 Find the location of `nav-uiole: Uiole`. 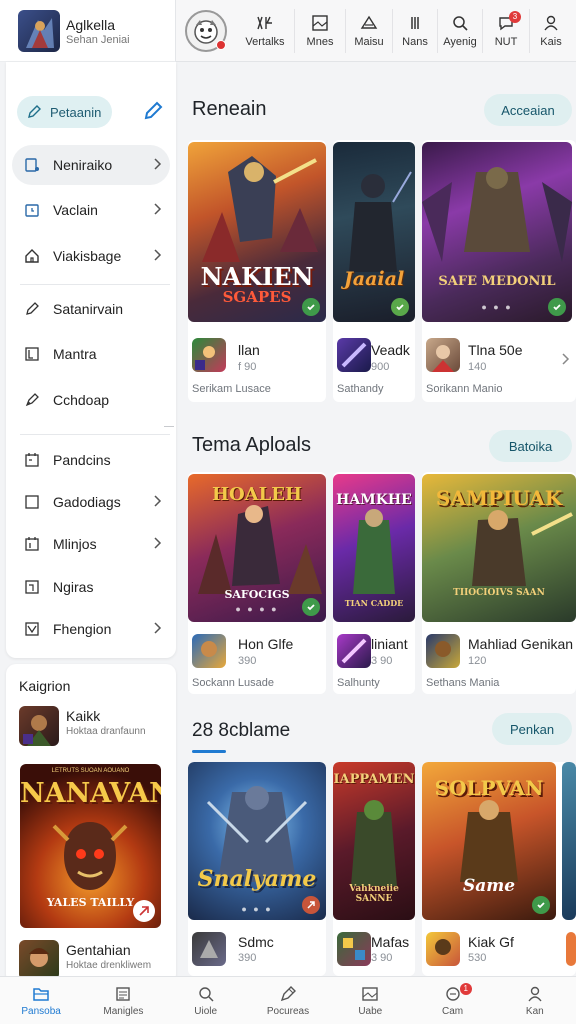

nav-uiole: Uiole is located at coordinates (206, 1000).